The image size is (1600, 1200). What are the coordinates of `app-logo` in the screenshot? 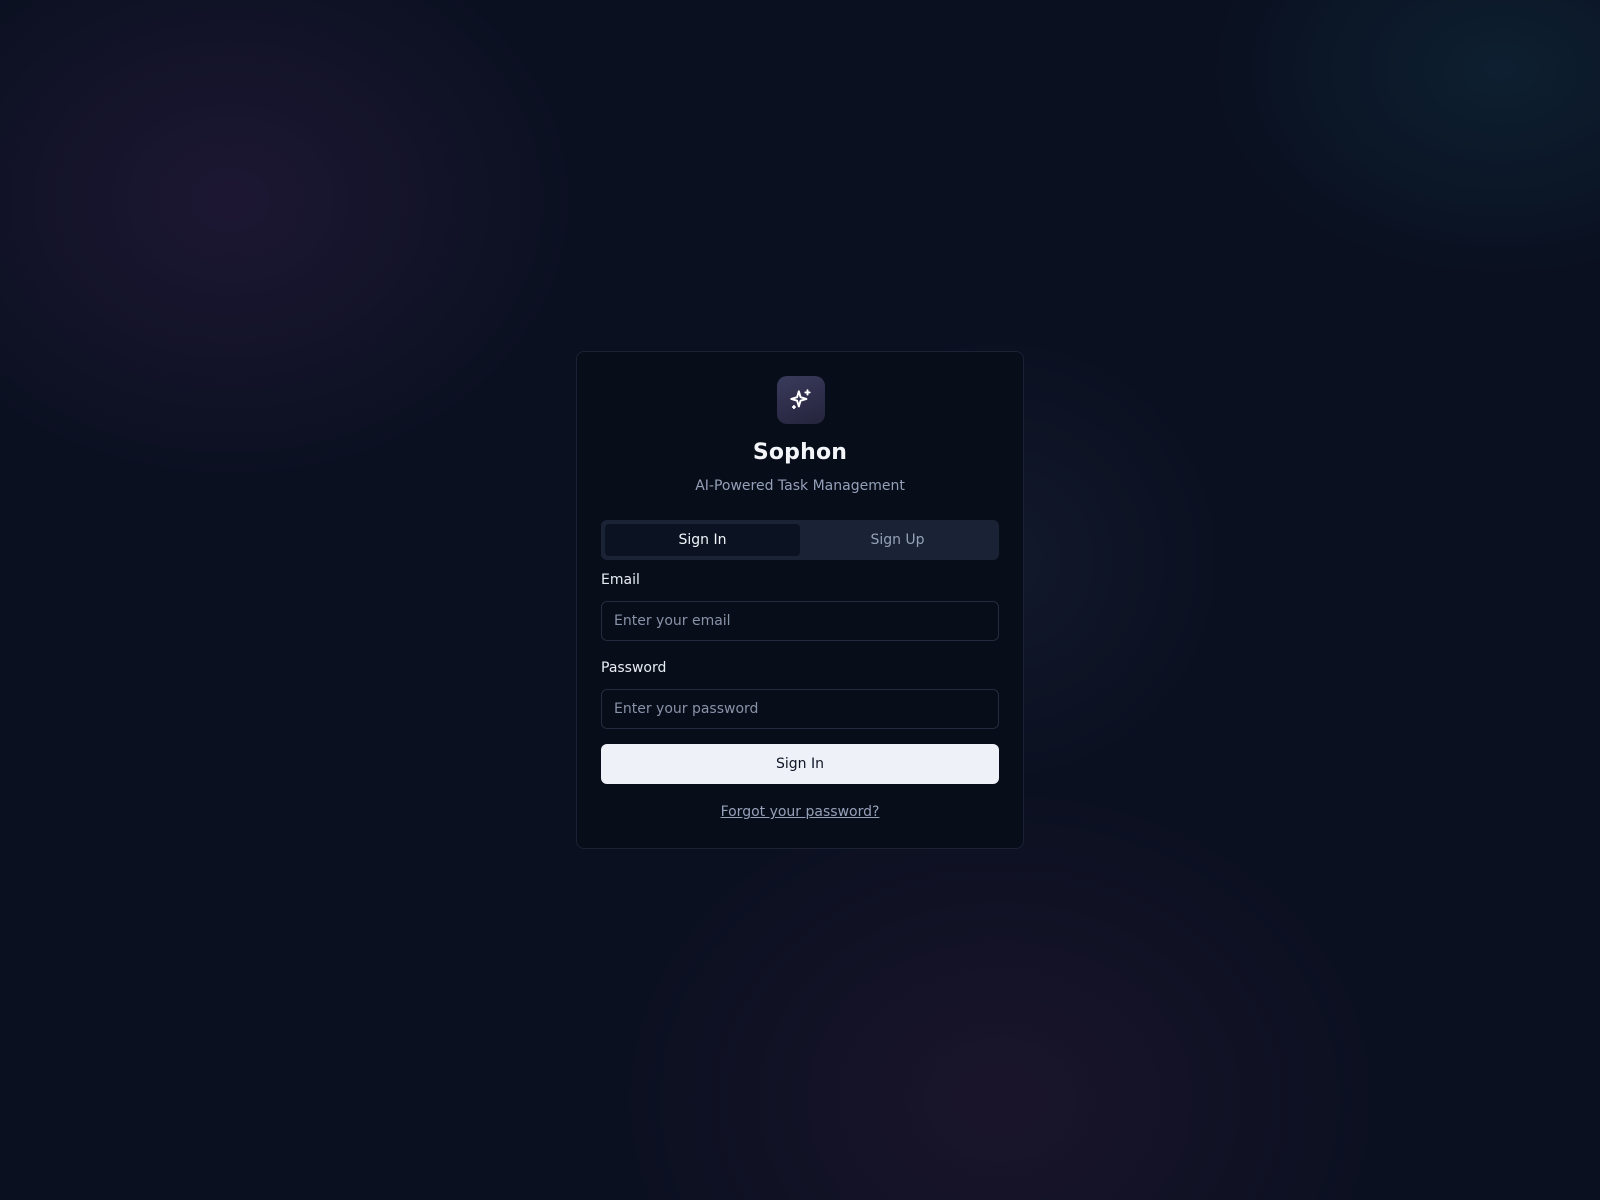 It's located at (801, 400).